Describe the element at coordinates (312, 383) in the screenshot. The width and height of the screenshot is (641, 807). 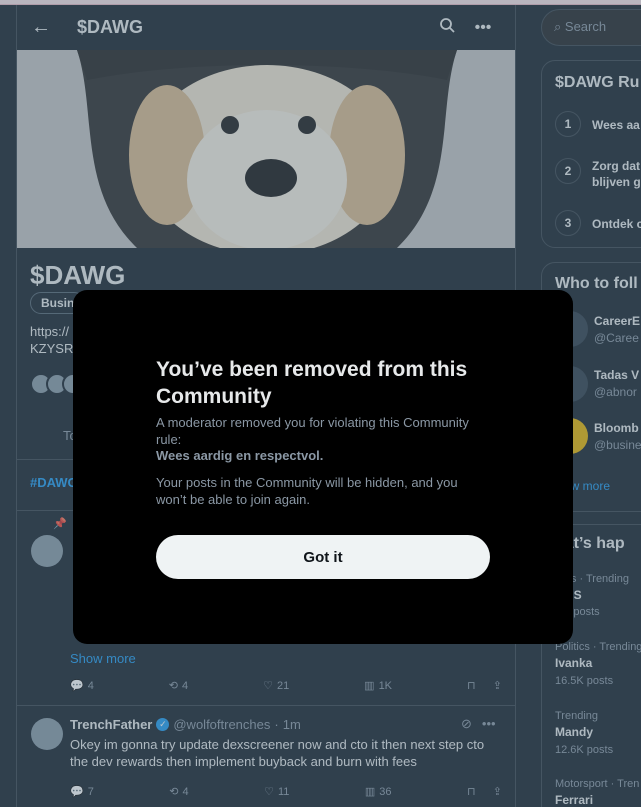
I see `dialog-title: You’ve been removed from this Community` at that location.